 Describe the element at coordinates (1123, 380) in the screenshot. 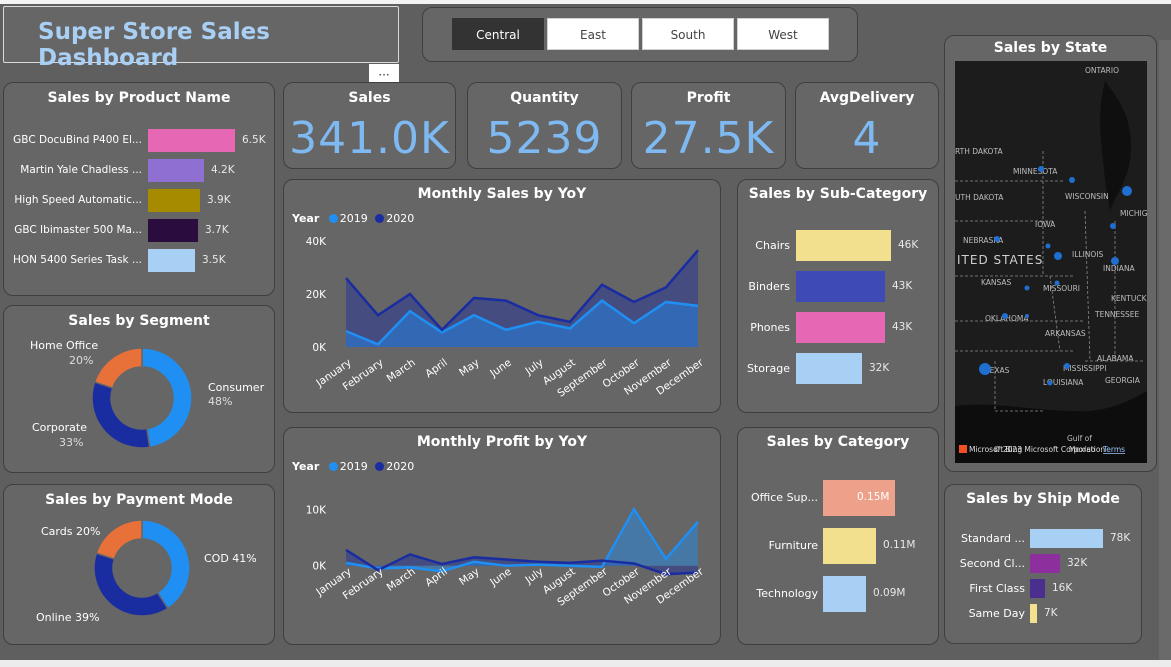

I see `map-place-label: GEORGIA` at that location.